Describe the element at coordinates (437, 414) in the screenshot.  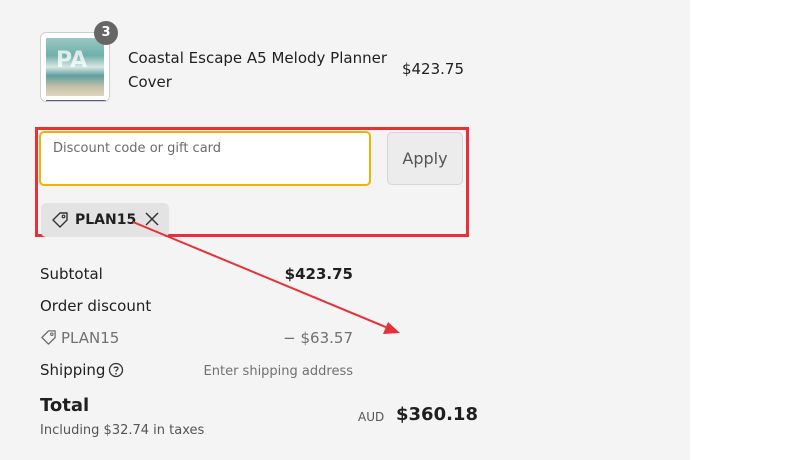
I see `total-value: $360.18` at that location.